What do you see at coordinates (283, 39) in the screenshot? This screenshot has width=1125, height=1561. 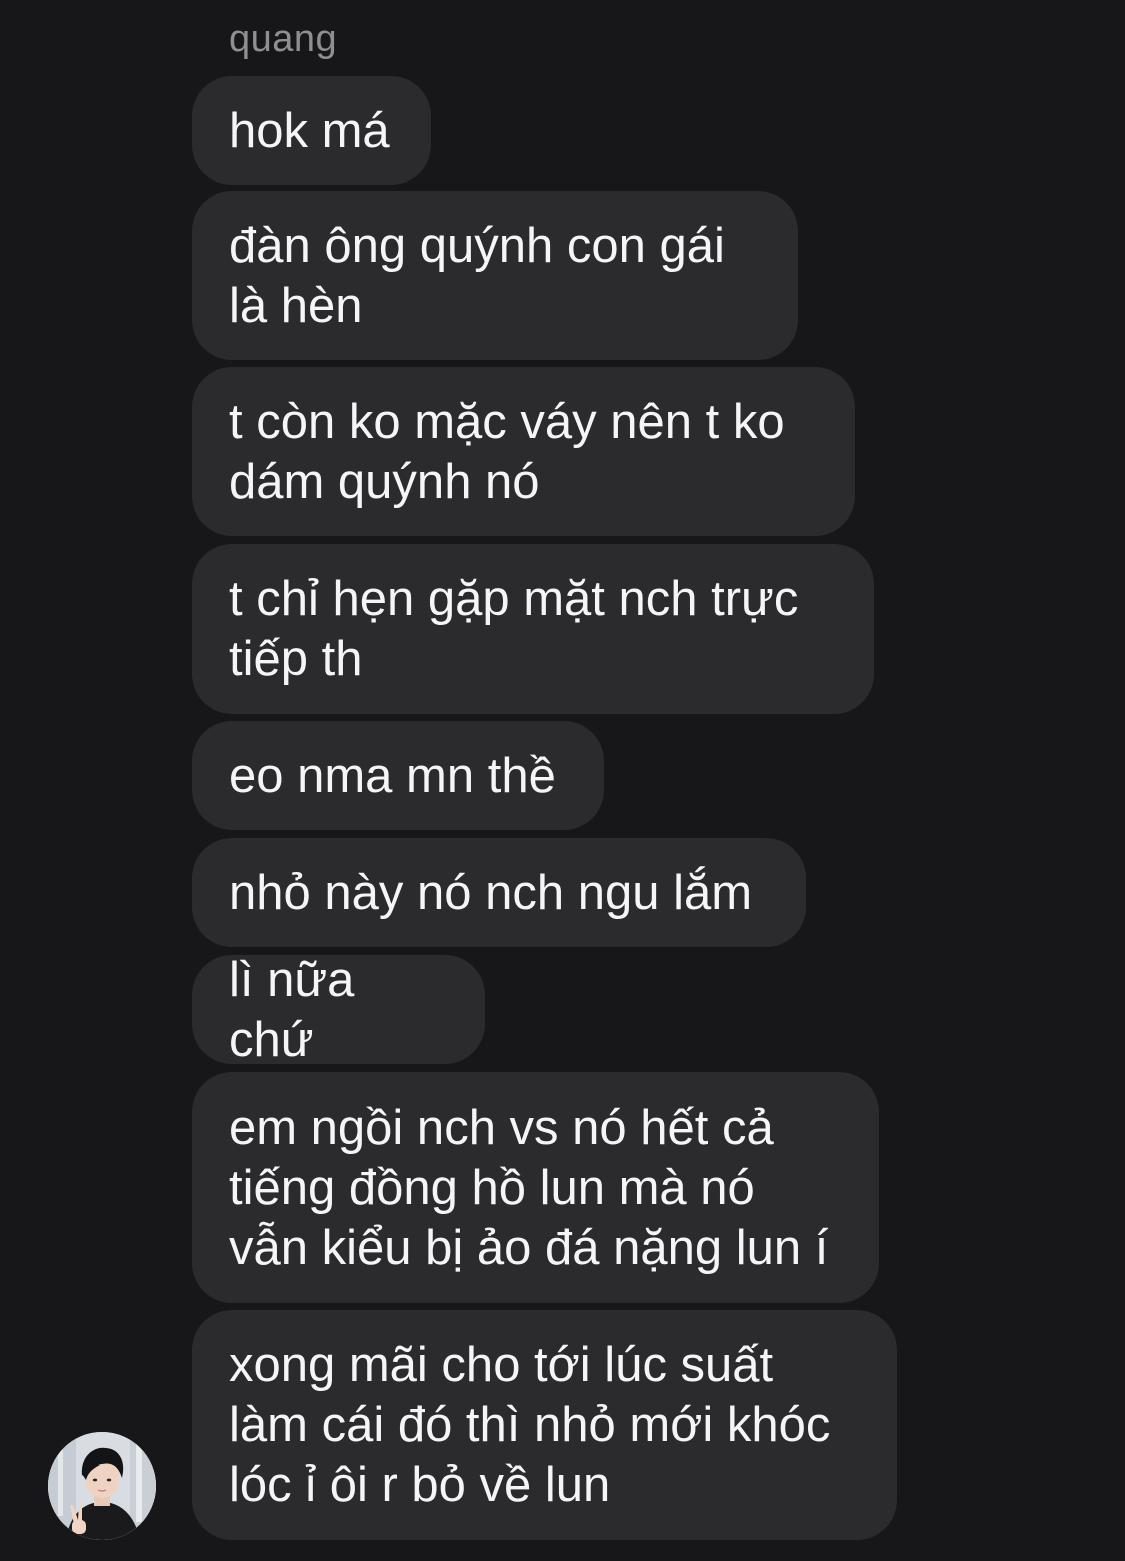 I see `sender-name: quang` at bounding box center [283, 39].